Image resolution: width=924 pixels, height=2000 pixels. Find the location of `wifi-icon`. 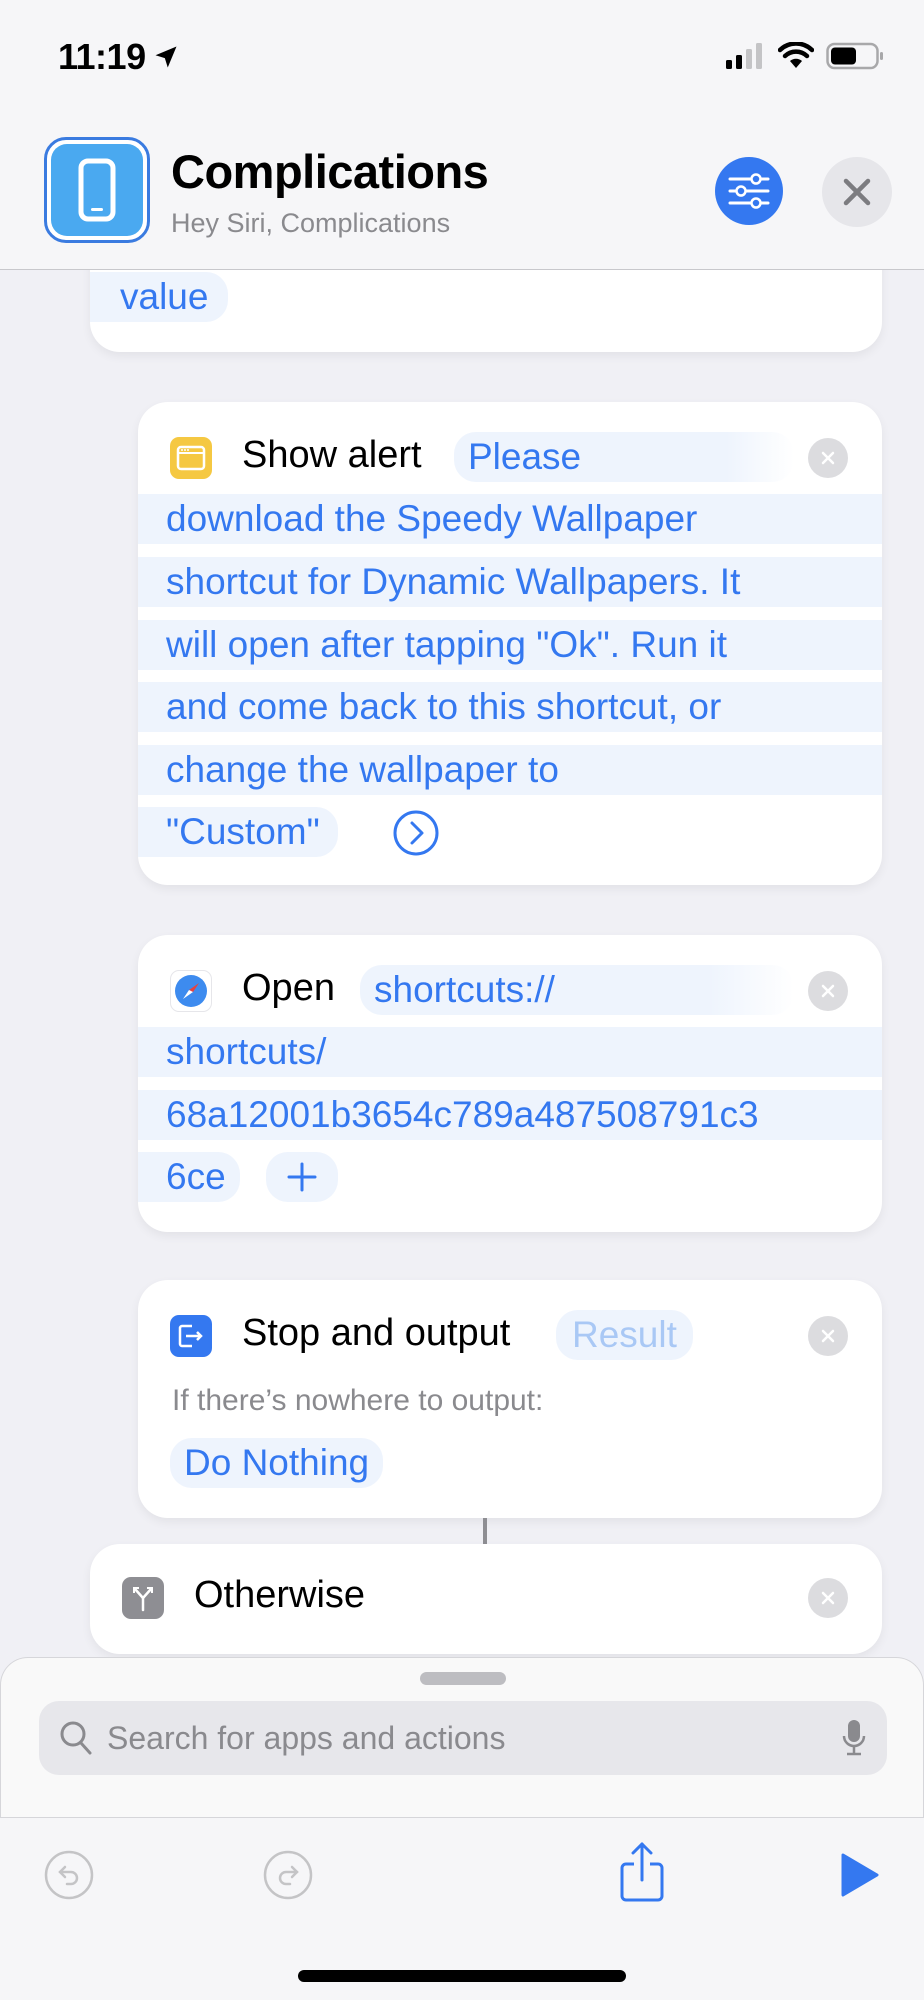

wifi-icon is located at coordinates (796, 55).